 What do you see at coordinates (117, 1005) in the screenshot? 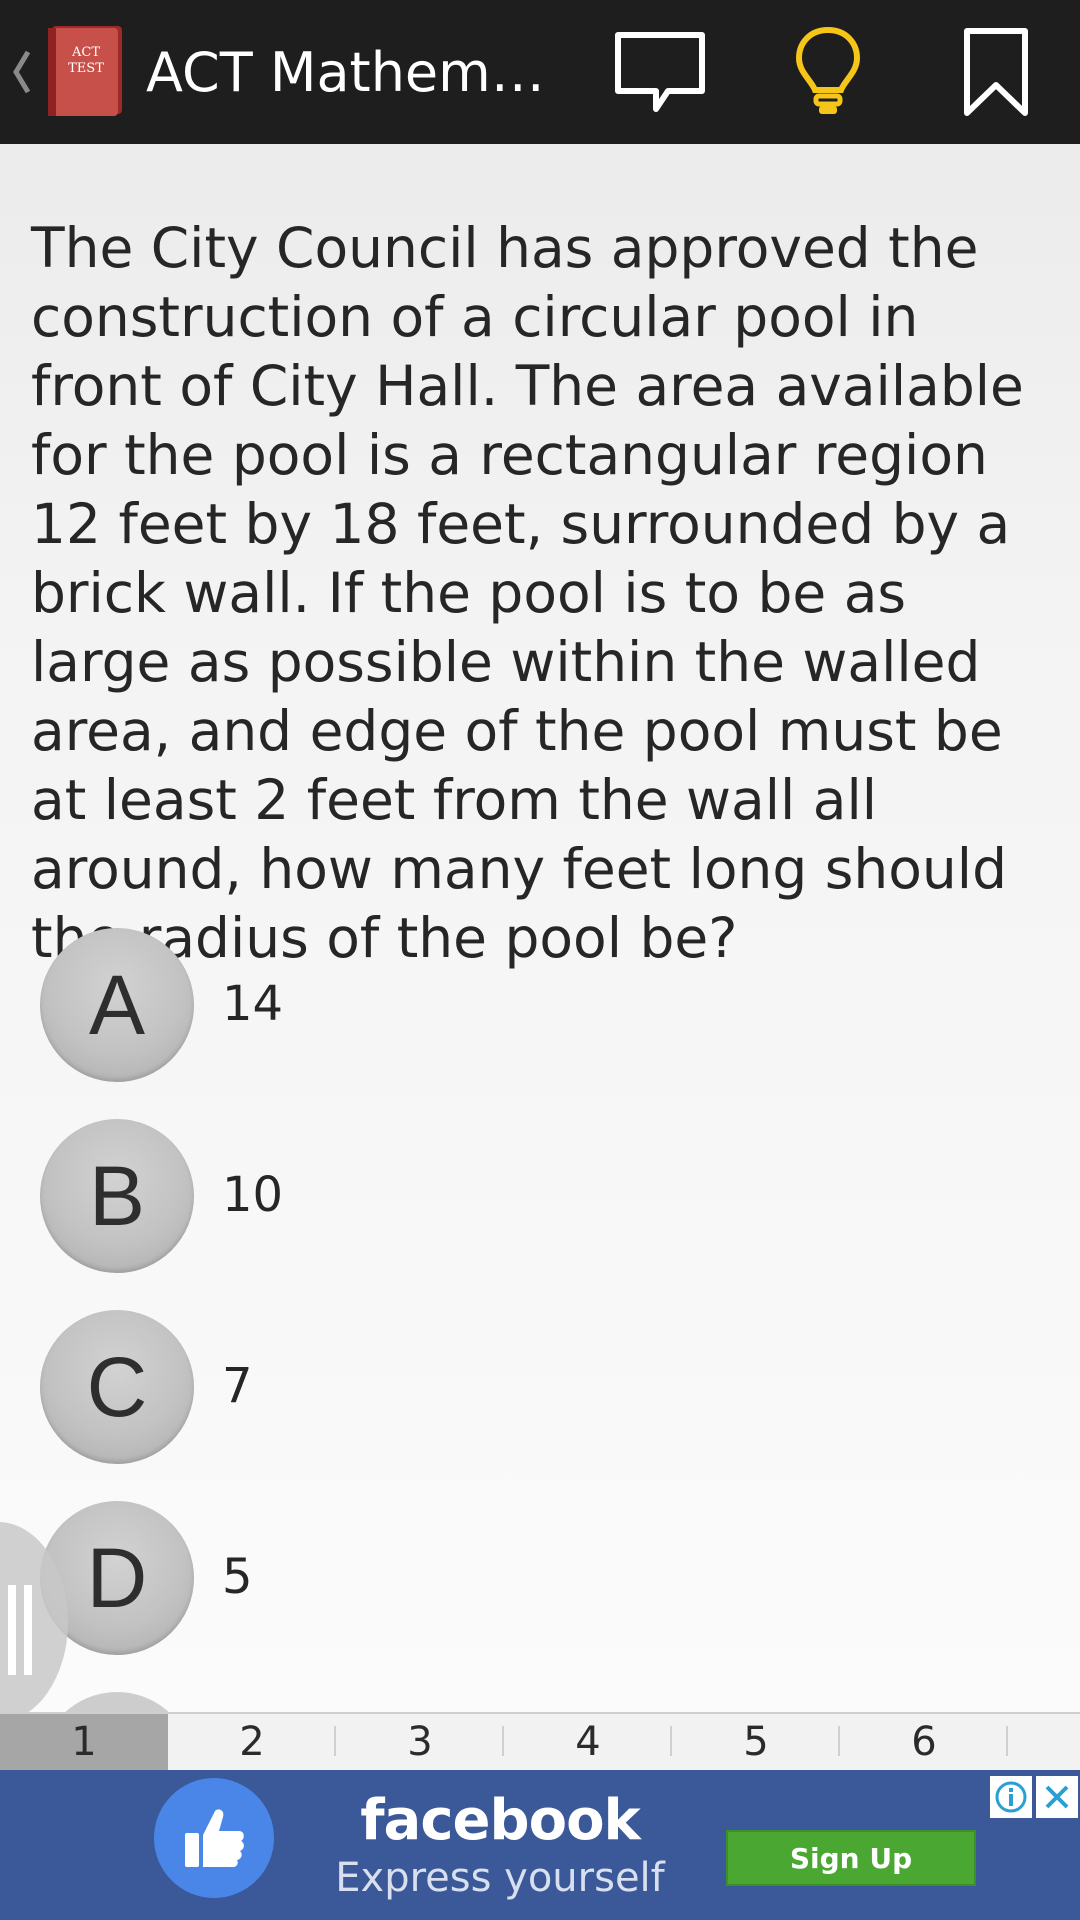
I see `option-letter-a: A` at bounding box center [117, 1005].